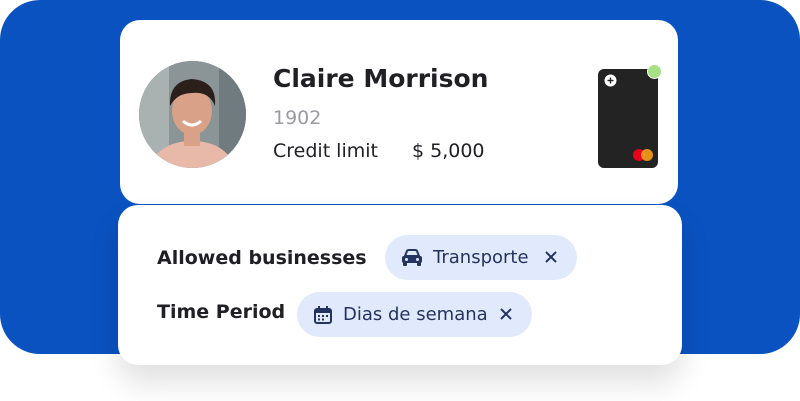 The height and width of the screenshot is (401, 800). I want to click on time-period-label: Time Period, so click(221, 312).